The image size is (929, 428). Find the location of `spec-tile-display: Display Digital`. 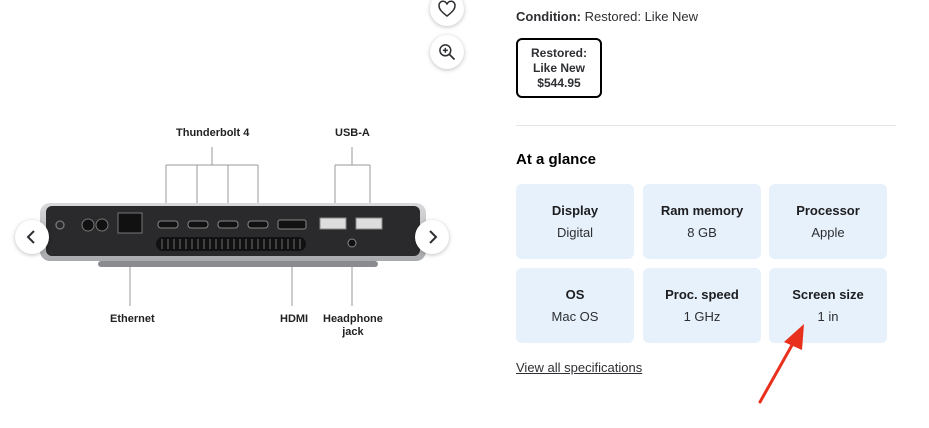

spec-tile-display: Display Digital is located at coordinates (575, 221).